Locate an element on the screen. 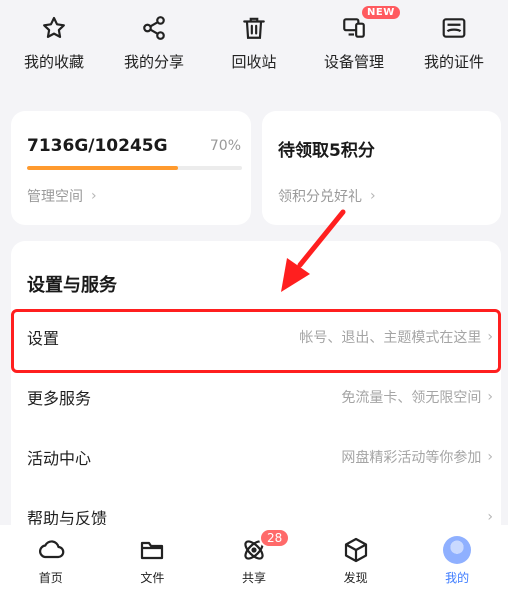 This screenshot has width=508, height=600. quick-action-label: 回收站 is located at coordinates (254, 62).